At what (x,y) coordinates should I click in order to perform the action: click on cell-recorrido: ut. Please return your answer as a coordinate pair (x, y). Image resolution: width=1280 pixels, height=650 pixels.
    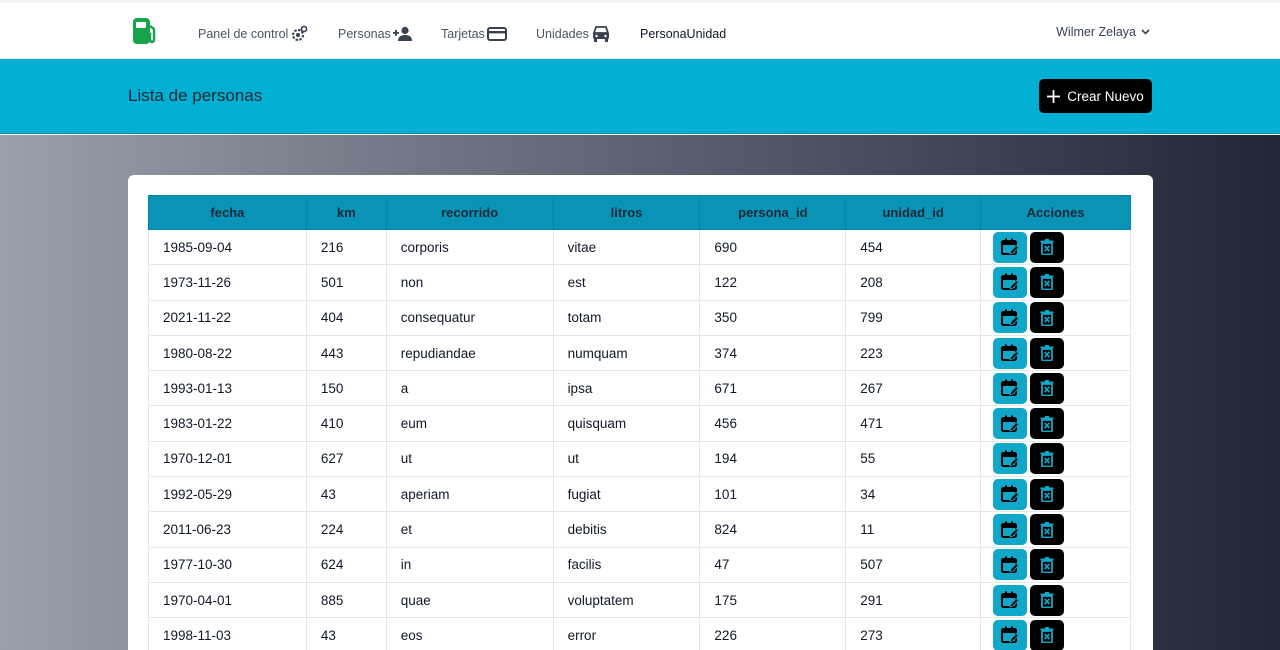
    Looking at the image, I should click on (469, 459).